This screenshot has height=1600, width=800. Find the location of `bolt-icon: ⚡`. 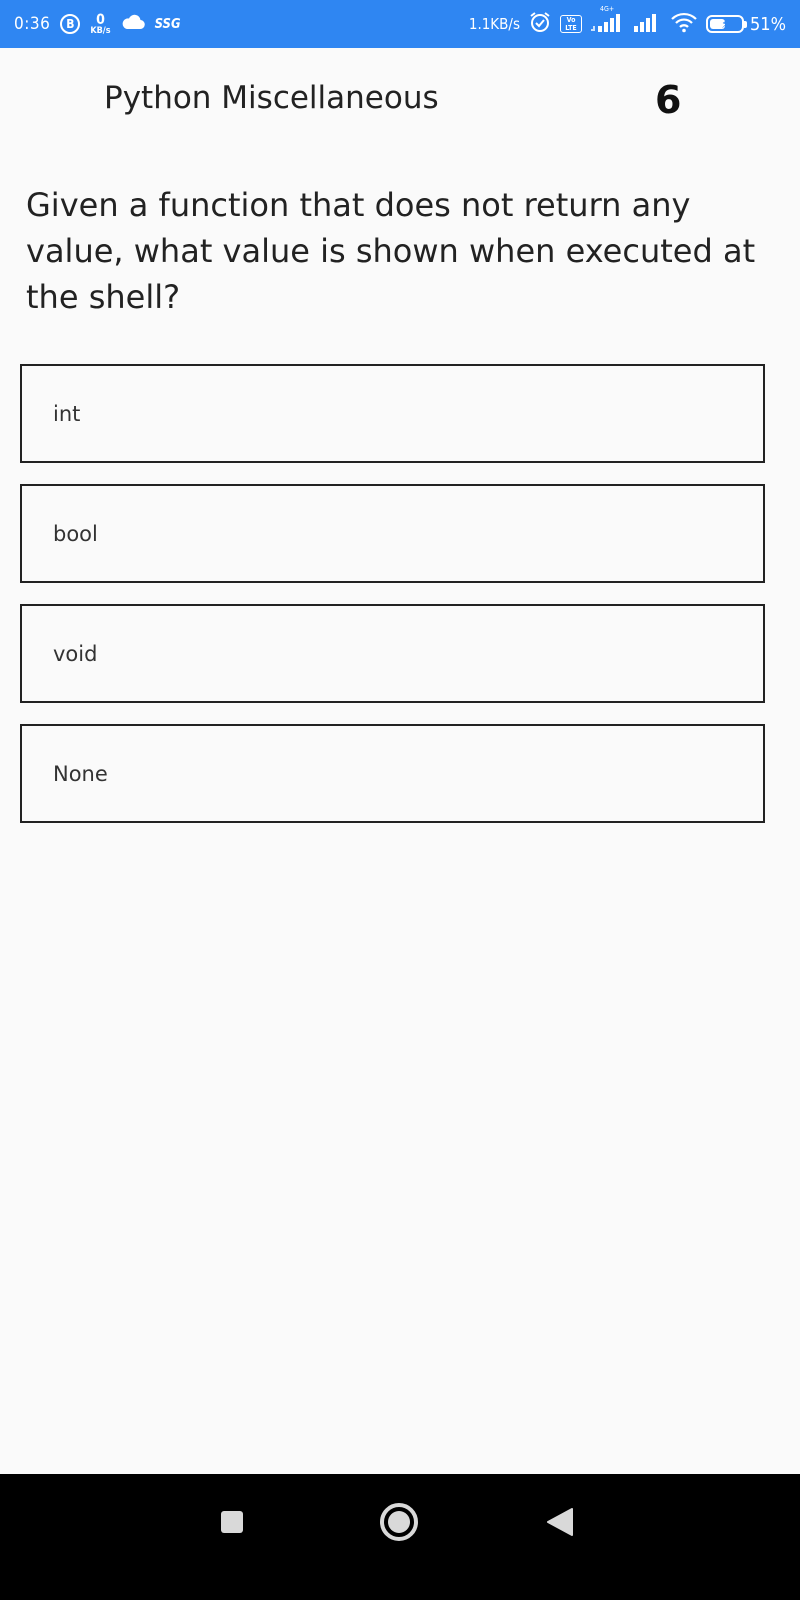

bolt-icon: ⚡ is located at coordinates (725, 24).